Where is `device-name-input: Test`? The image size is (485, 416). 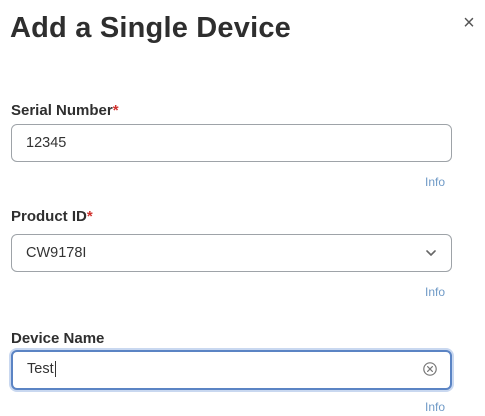 device-name-input: Test is located at coordinates (231, 370).